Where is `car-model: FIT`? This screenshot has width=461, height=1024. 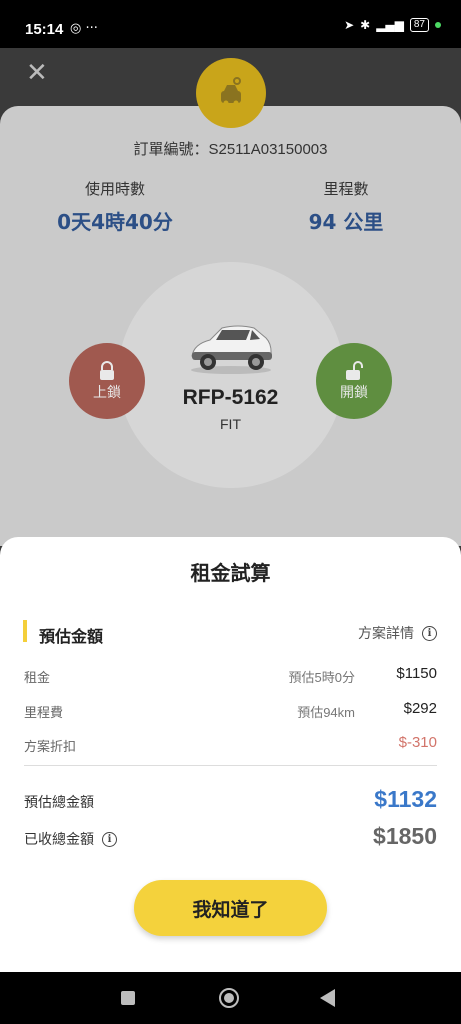 car-model: FIT is located at coordinates (230, 424).